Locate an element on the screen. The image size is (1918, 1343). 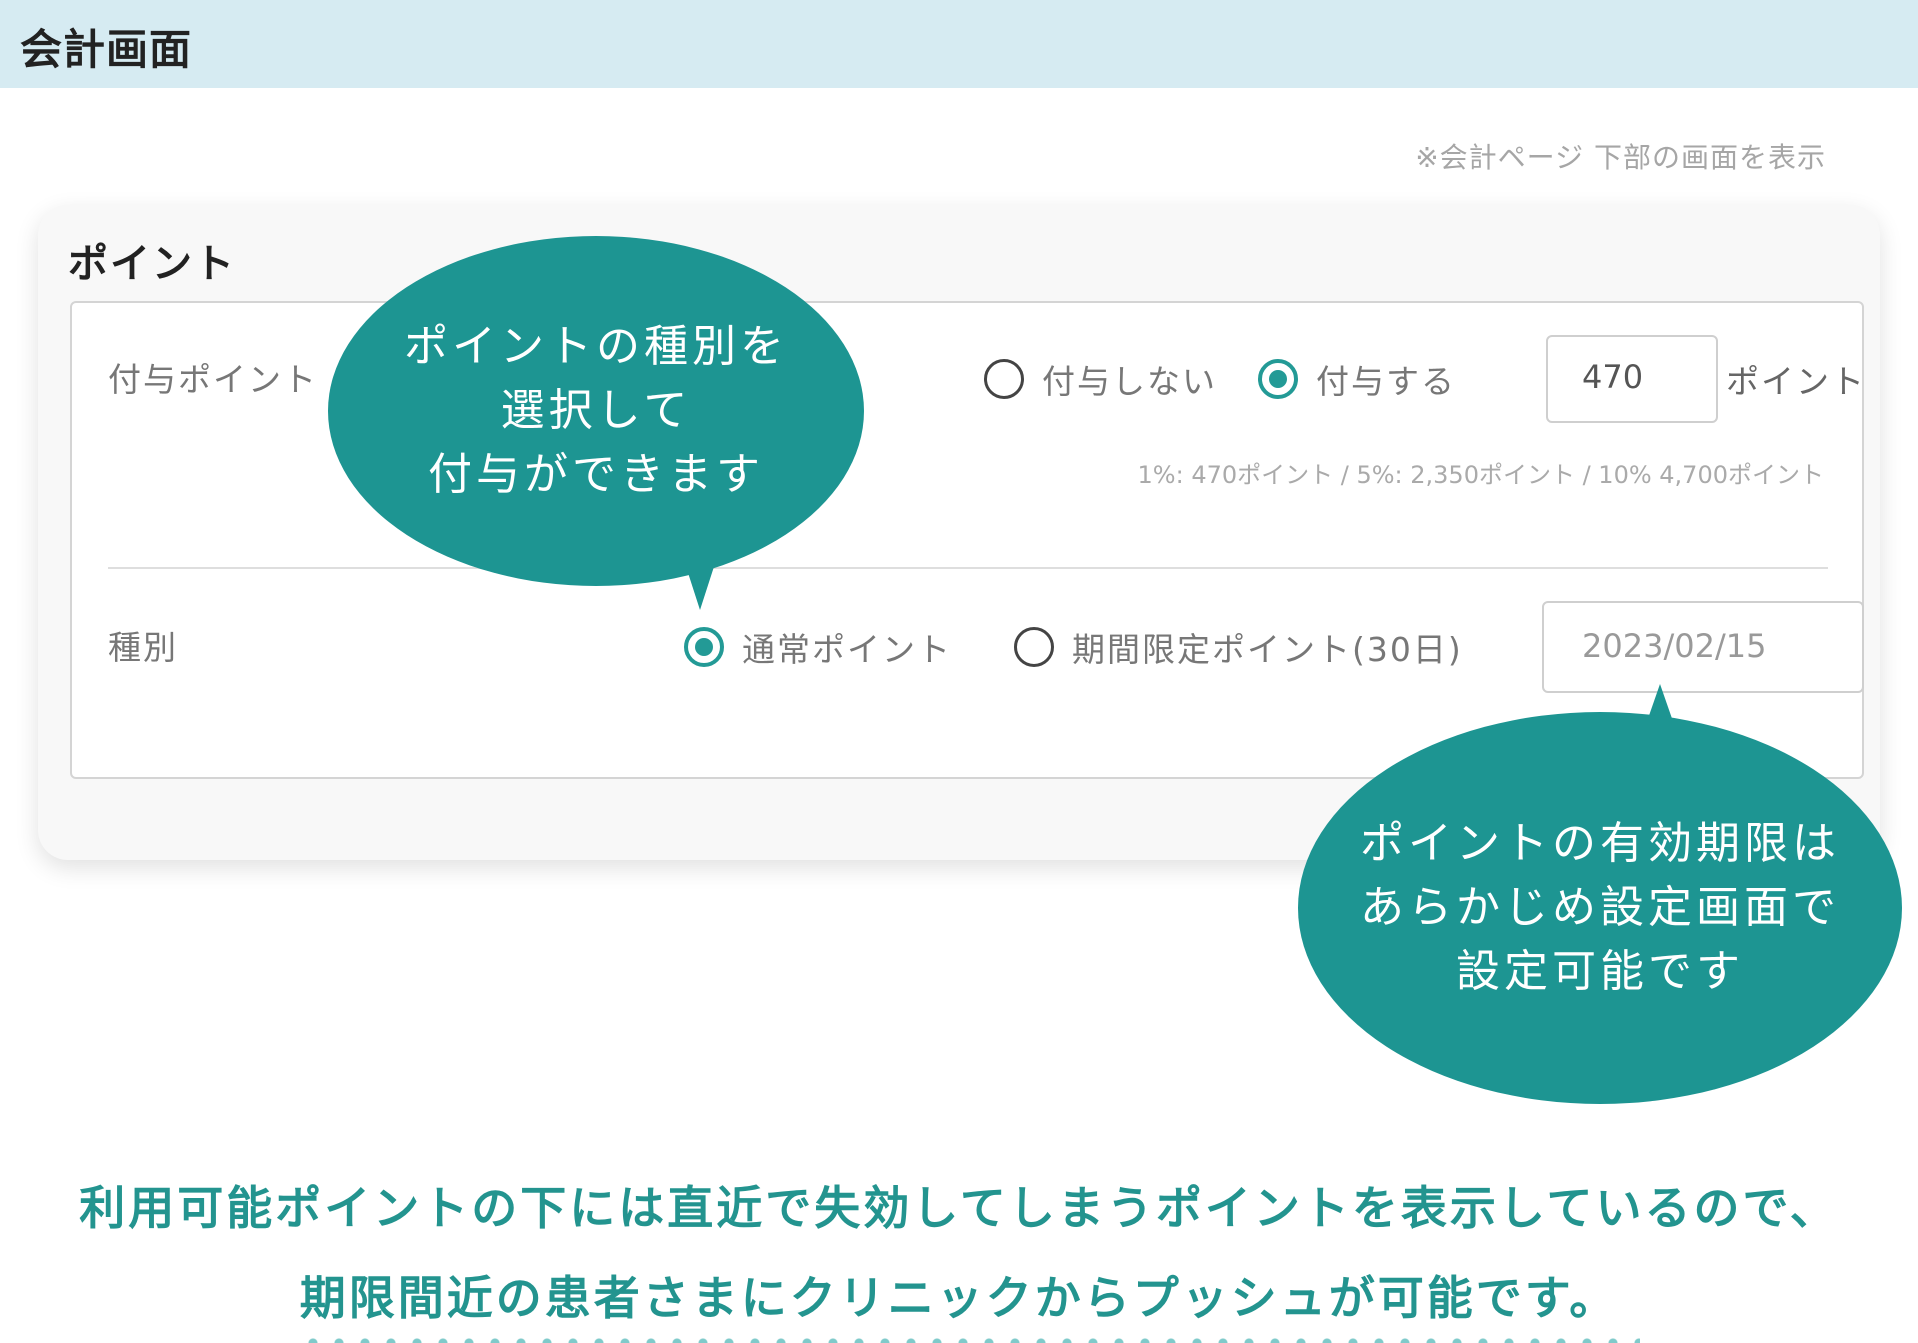
page-title: 会計画面 is located at coordinates (106, 49).